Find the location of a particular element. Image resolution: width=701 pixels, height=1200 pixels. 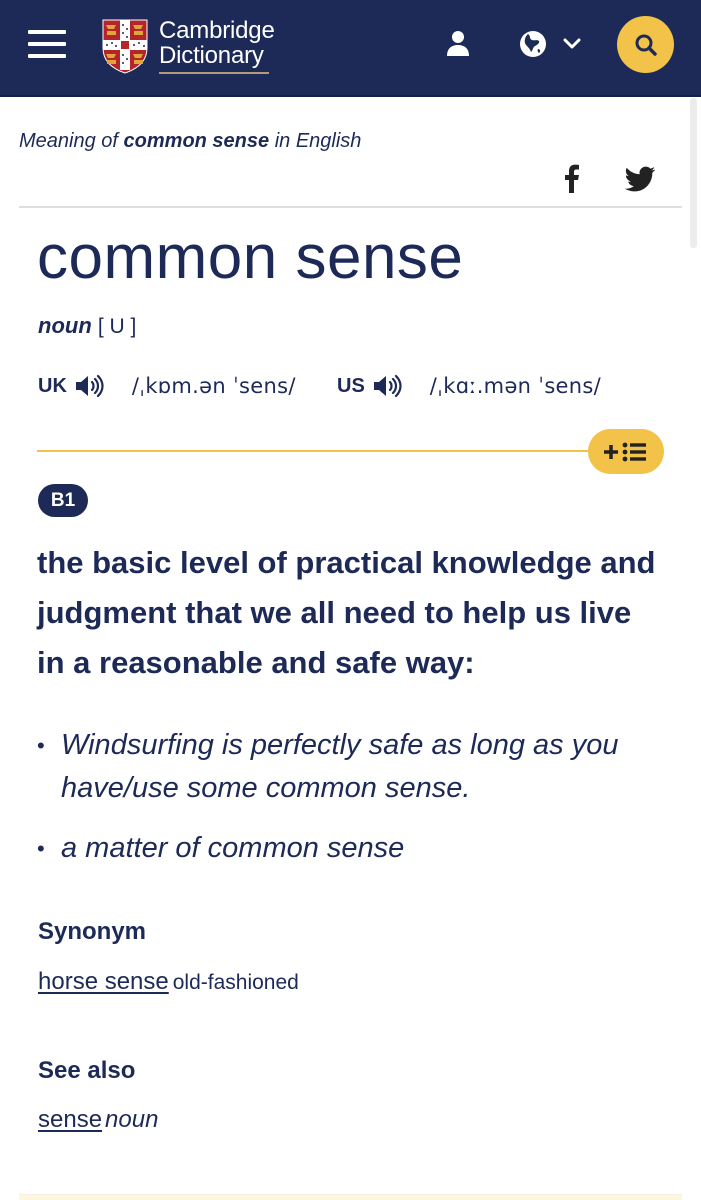

search-icon is located at coordinates (646, 45).